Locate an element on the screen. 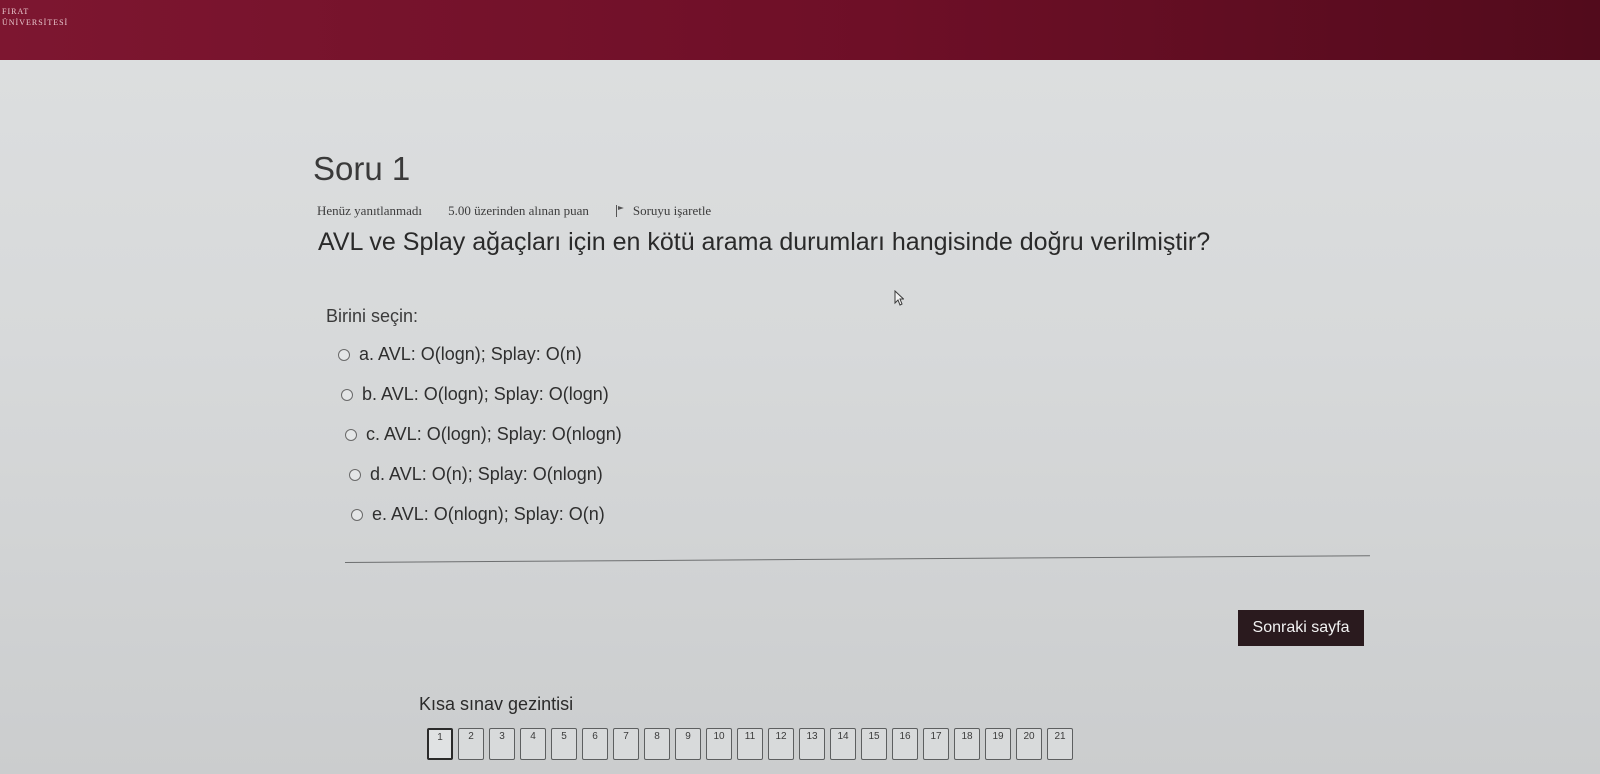 The height and width of the screenshot is (774, 1600). nav-question-20: 20 is located at coordinates (1029, 744).